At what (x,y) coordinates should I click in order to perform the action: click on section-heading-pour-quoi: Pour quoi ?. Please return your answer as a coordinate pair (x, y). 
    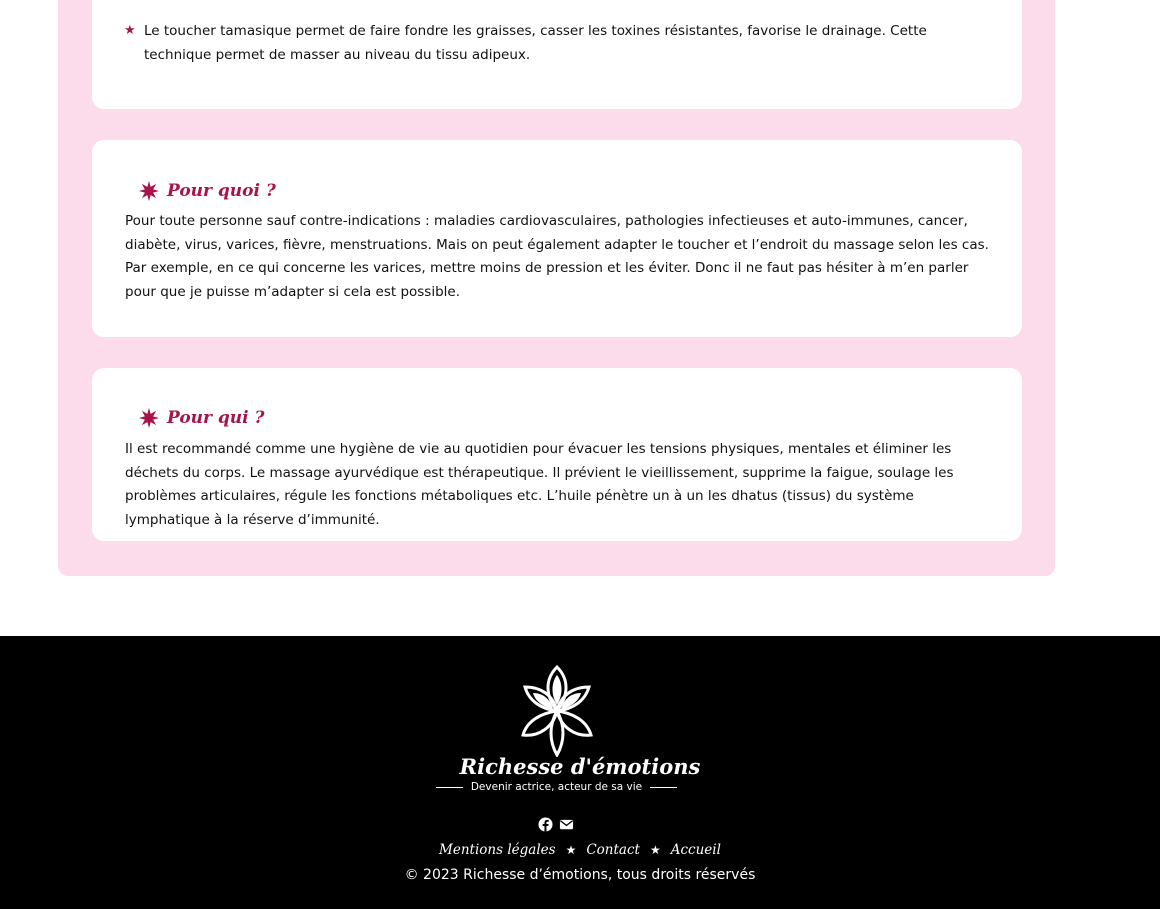
    Looking at the image, I should click on (207, 191).